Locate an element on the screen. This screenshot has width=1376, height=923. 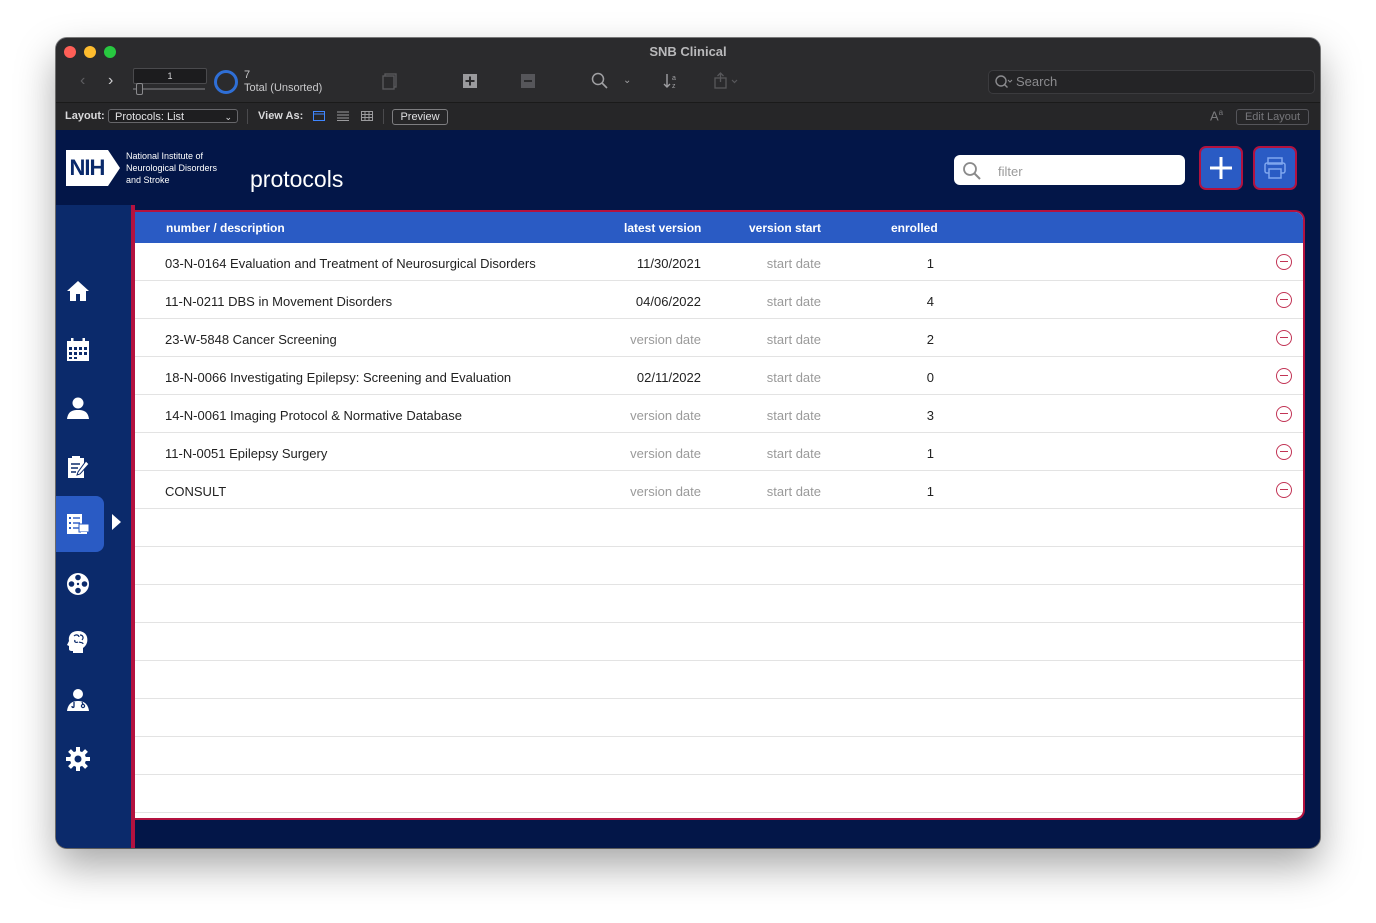
filter-input is located at coordinates (1088, 171).